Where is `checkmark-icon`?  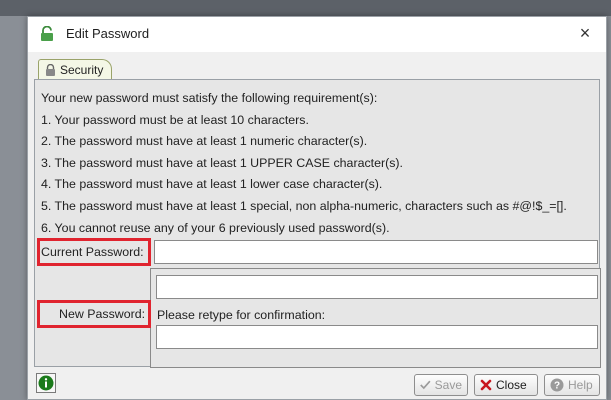 checkmark-icon is located at coordinates (425, 385).